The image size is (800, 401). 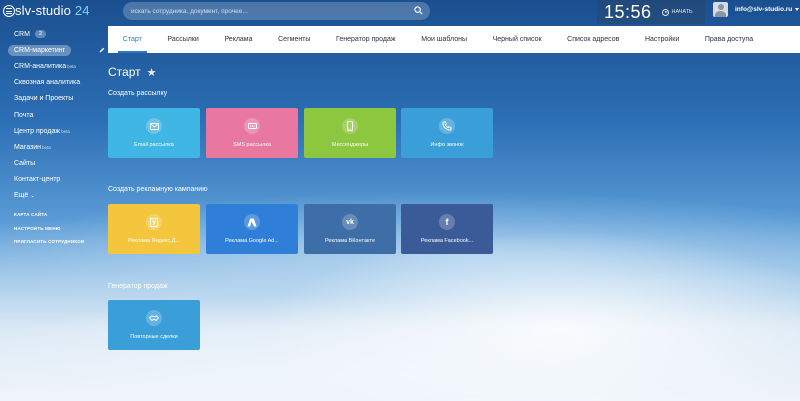 What do you see at coordinates (443, 39) in the screenshot?
I see `tab-my-templates: Мои шаблоны` at bounding box center [443, 39].